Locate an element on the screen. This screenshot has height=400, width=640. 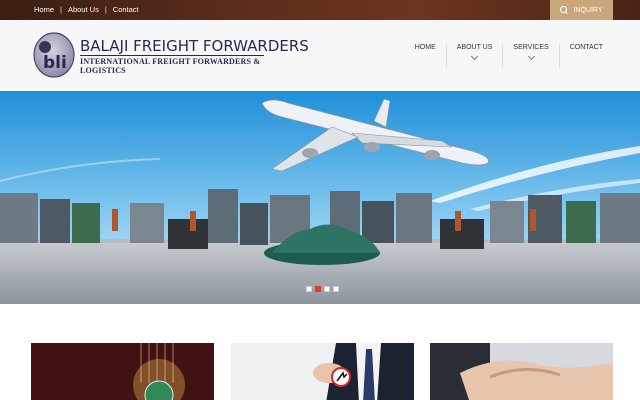
main-nav: HOME ABOUT US SERVICES CONTACT is located at coordinates (509, 56).